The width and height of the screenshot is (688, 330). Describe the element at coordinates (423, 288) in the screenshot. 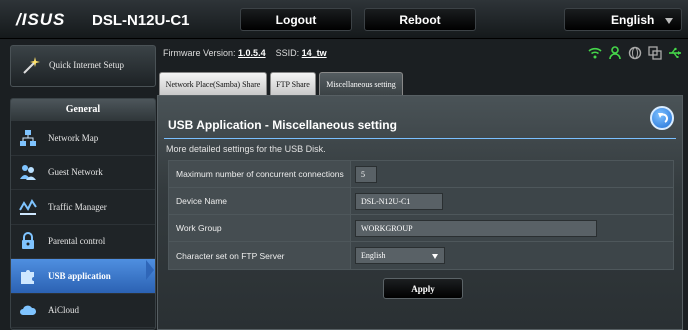

I see `apply-button: Apply` at that location.